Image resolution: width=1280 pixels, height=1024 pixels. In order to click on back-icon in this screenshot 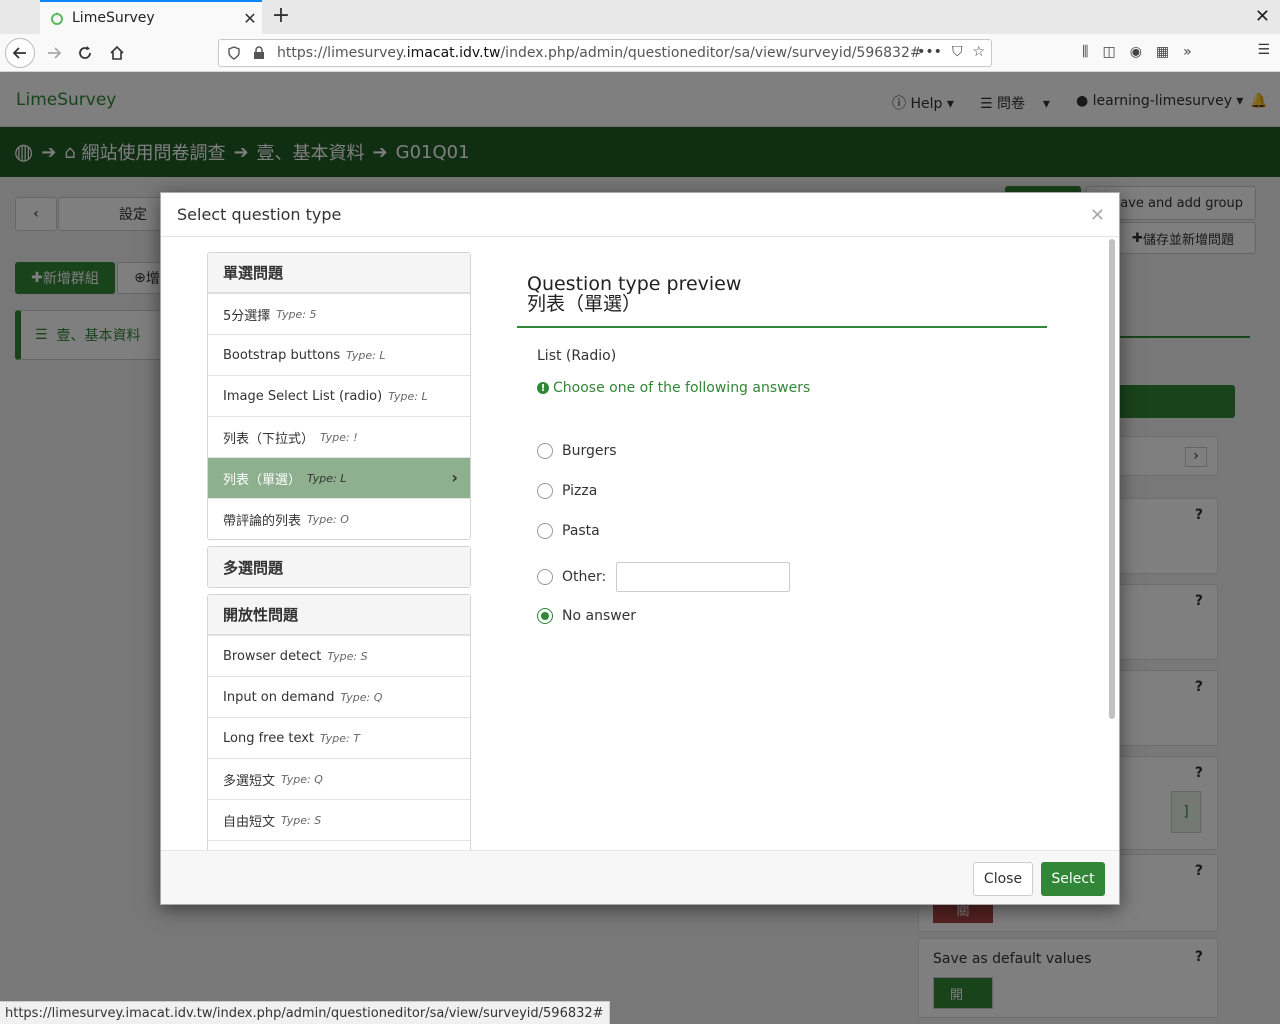, I will do `click(20, 53)`.